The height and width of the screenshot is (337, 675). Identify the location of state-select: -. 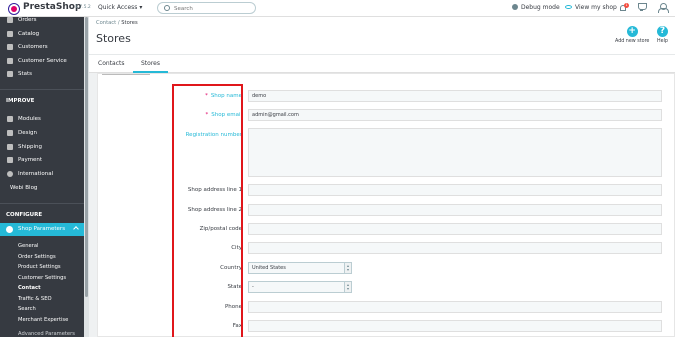
(300, 287).